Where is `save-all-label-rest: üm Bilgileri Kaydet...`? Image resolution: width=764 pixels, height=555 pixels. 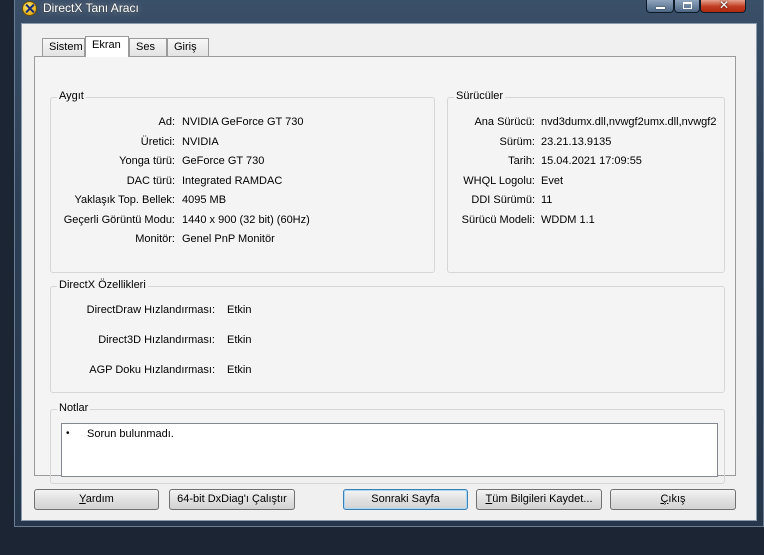 save-all-label-rest: üm Bilgileri Kaydet... is located at coordinates (542, 499).